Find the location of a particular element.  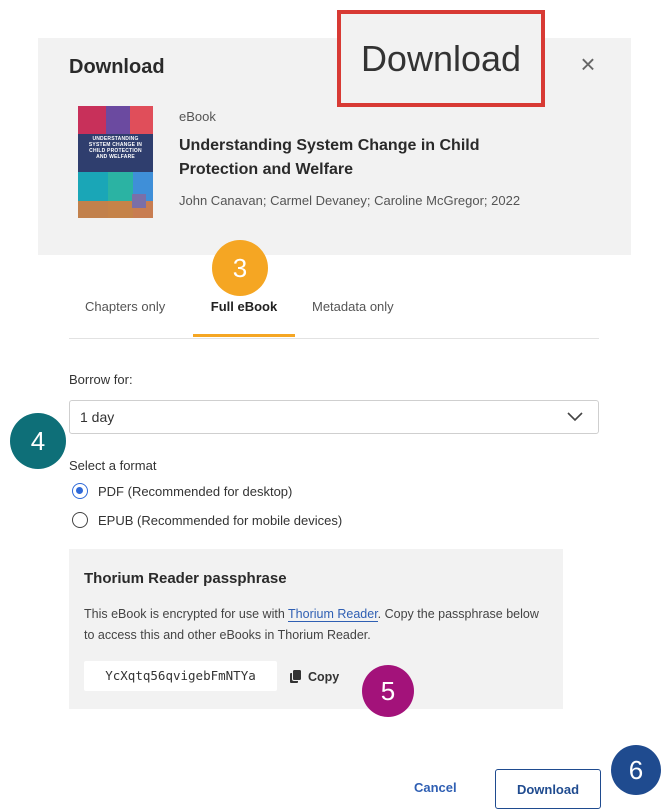

format-option-pdf: PDF (Recommended for desktop) is located at coordinates (182, 491).